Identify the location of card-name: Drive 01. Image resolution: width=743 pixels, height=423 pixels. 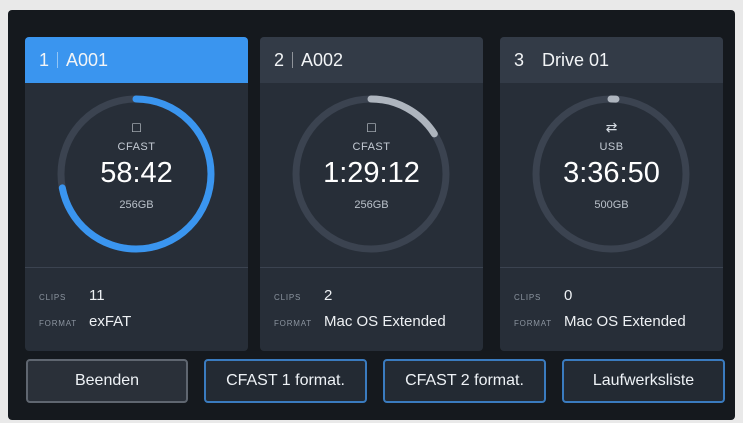
(576, 59).